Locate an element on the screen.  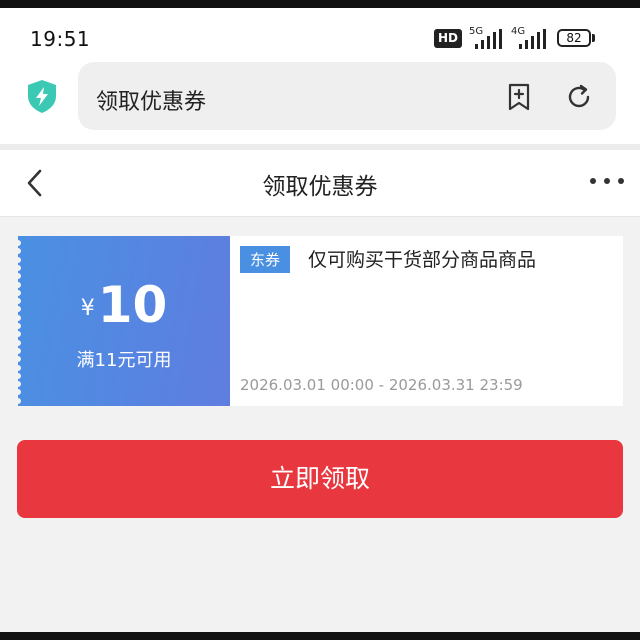
coupon-amount-row: ¥10 is located at coordinates (124, 305).